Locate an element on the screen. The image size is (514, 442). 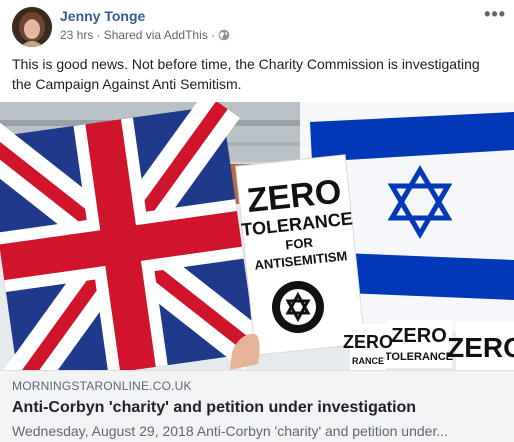
sign-bottom-zero: ZERO is located at coordinates (368, 342).